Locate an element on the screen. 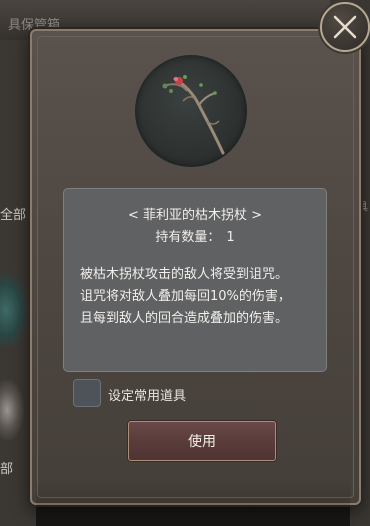 Image resolution: width=370 pixels, height=526 pixels. close-icon is located at coordinates (345, 27).